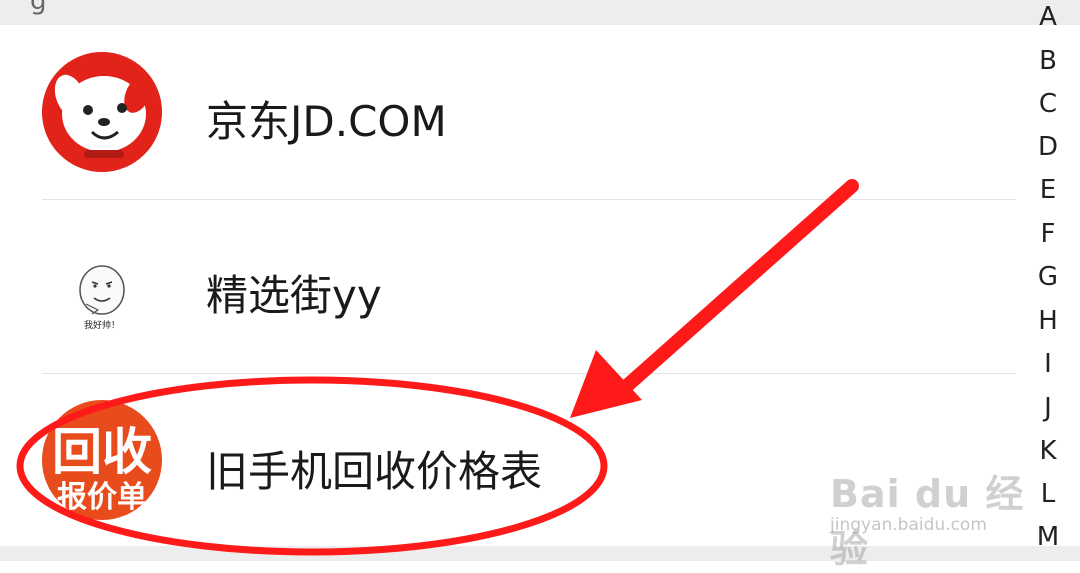 This screenshot has width=1080, height=573. I want to click on section-header: g, so click(540, 12).